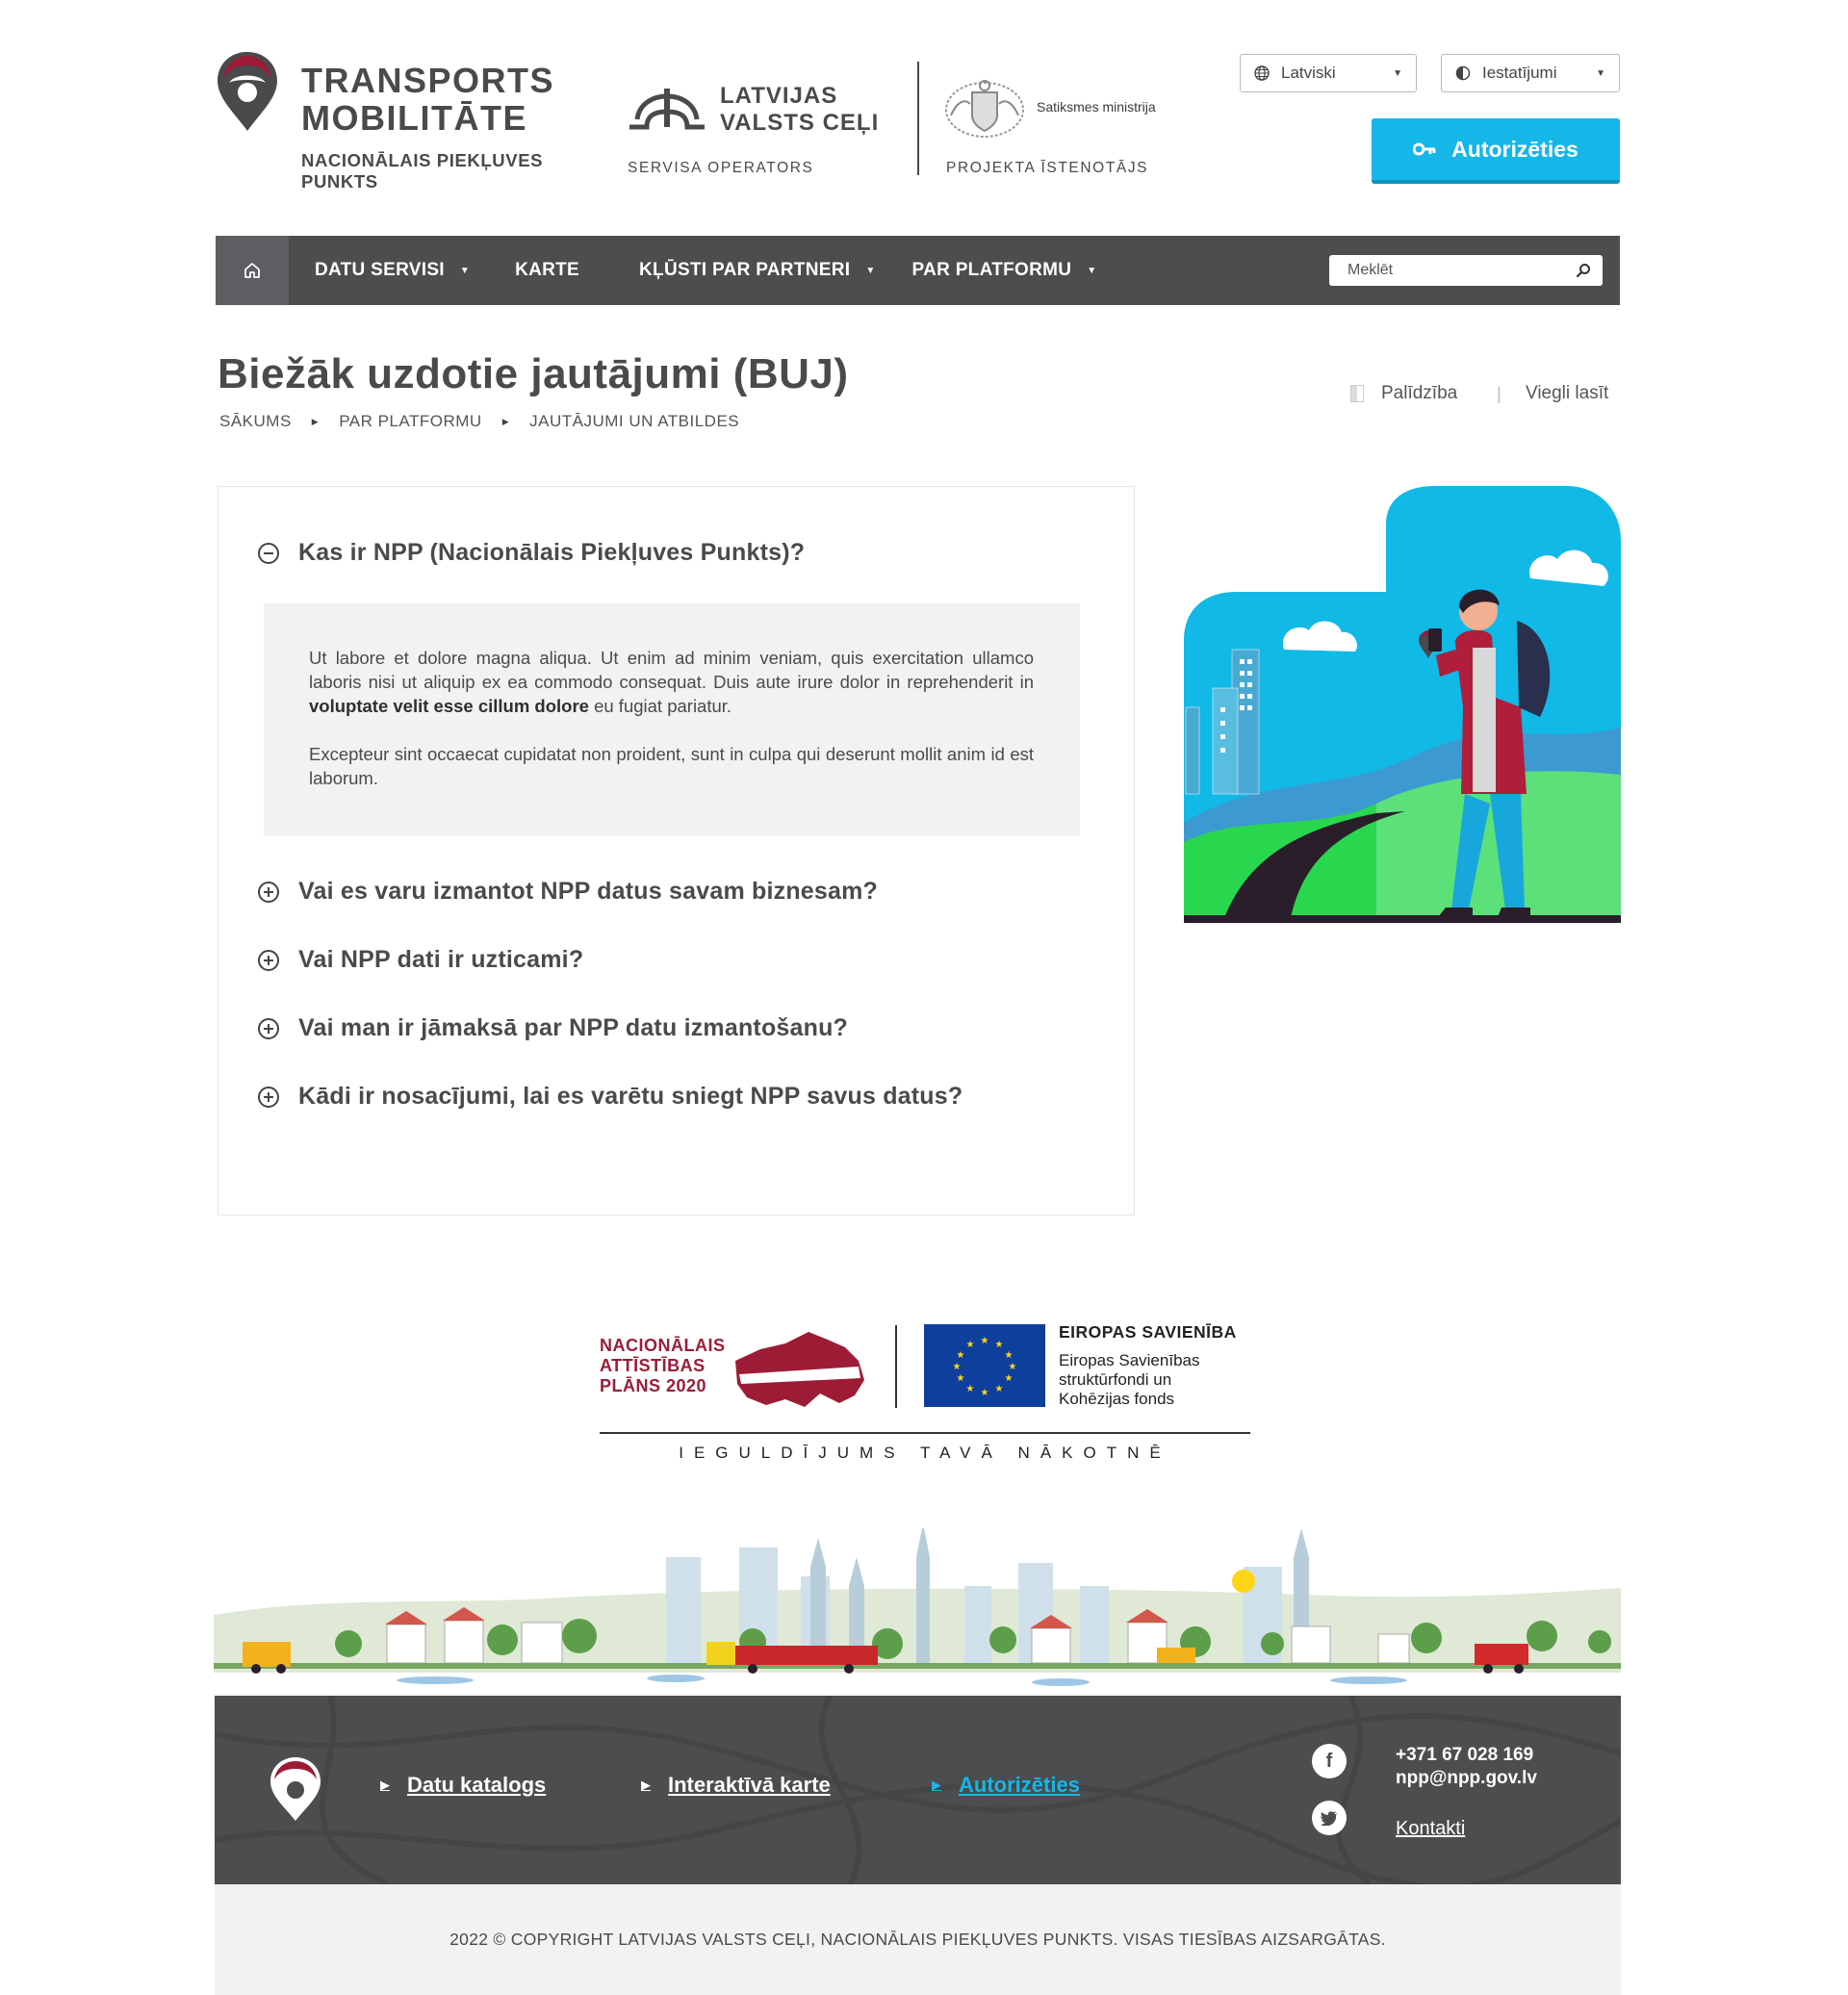 This screenshot has width=1848, height=1995. I want to click on help-link: Palīdzība, so click(1403, 393).